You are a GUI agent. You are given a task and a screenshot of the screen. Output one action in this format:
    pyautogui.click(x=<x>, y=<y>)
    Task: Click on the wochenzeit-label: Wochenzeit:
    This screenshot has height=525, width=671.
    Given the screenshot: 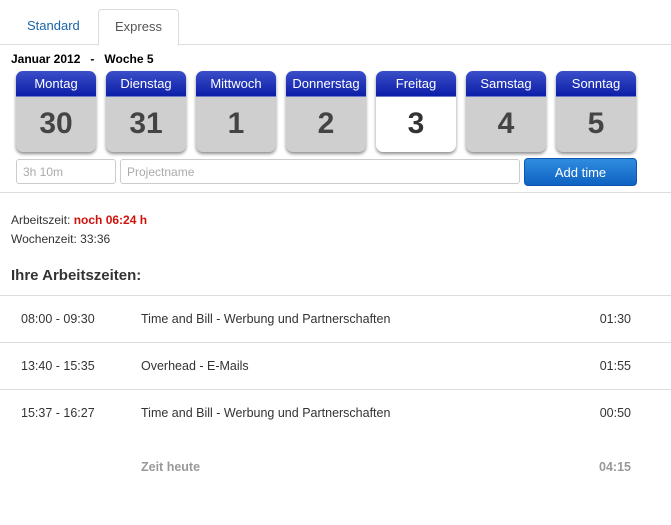 What is the action you would take?
    pyautogui.click(x=44, y=239)
    